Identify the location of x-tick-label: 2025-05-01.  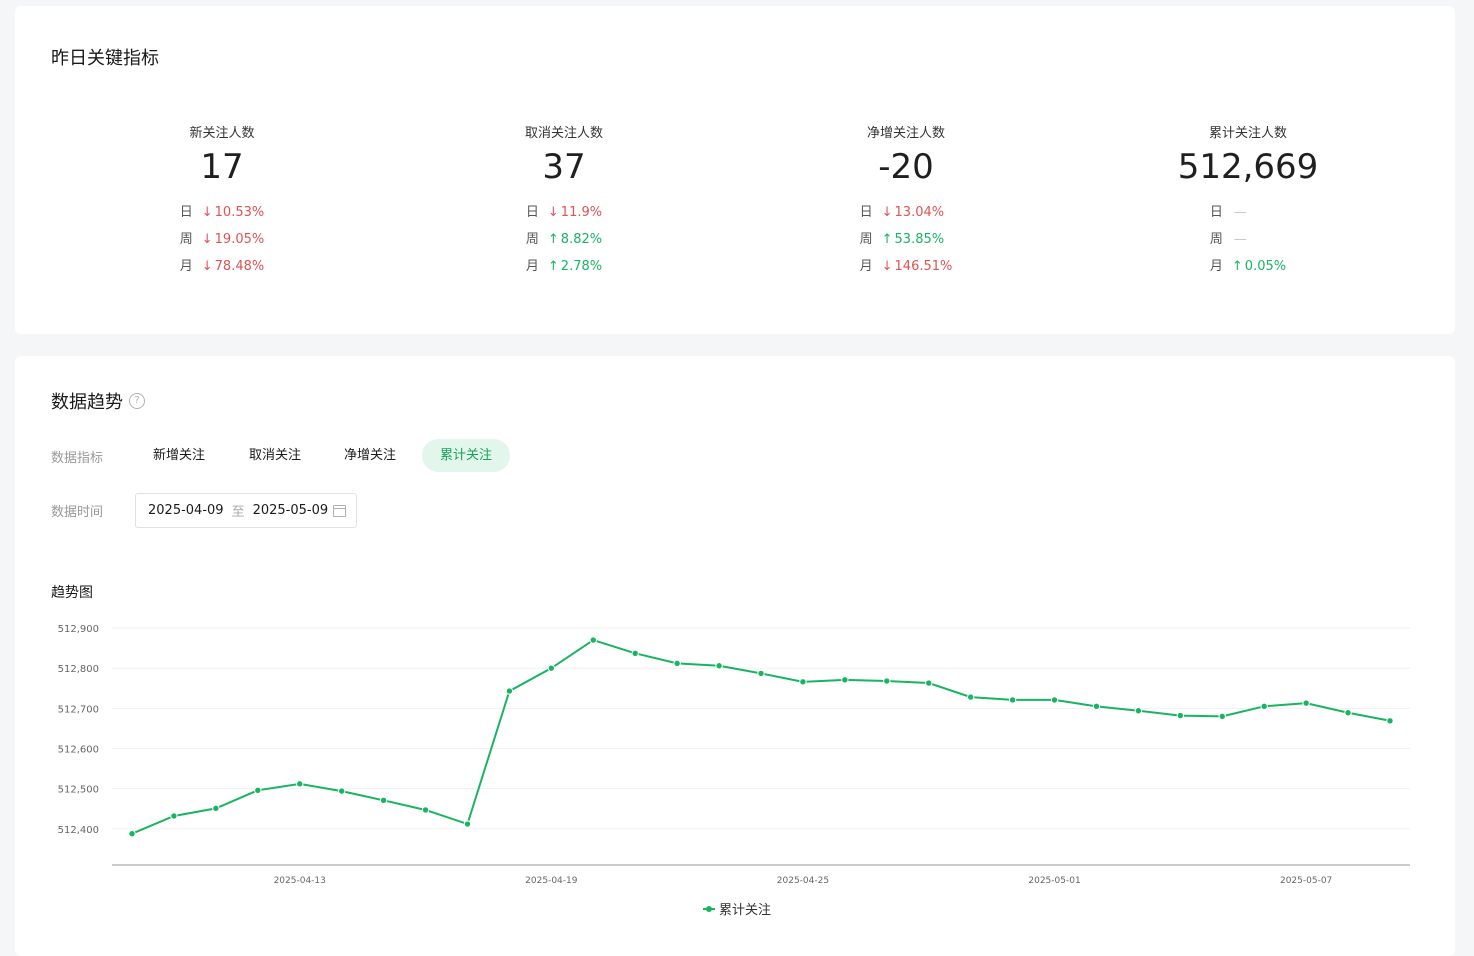
(1054, 881).